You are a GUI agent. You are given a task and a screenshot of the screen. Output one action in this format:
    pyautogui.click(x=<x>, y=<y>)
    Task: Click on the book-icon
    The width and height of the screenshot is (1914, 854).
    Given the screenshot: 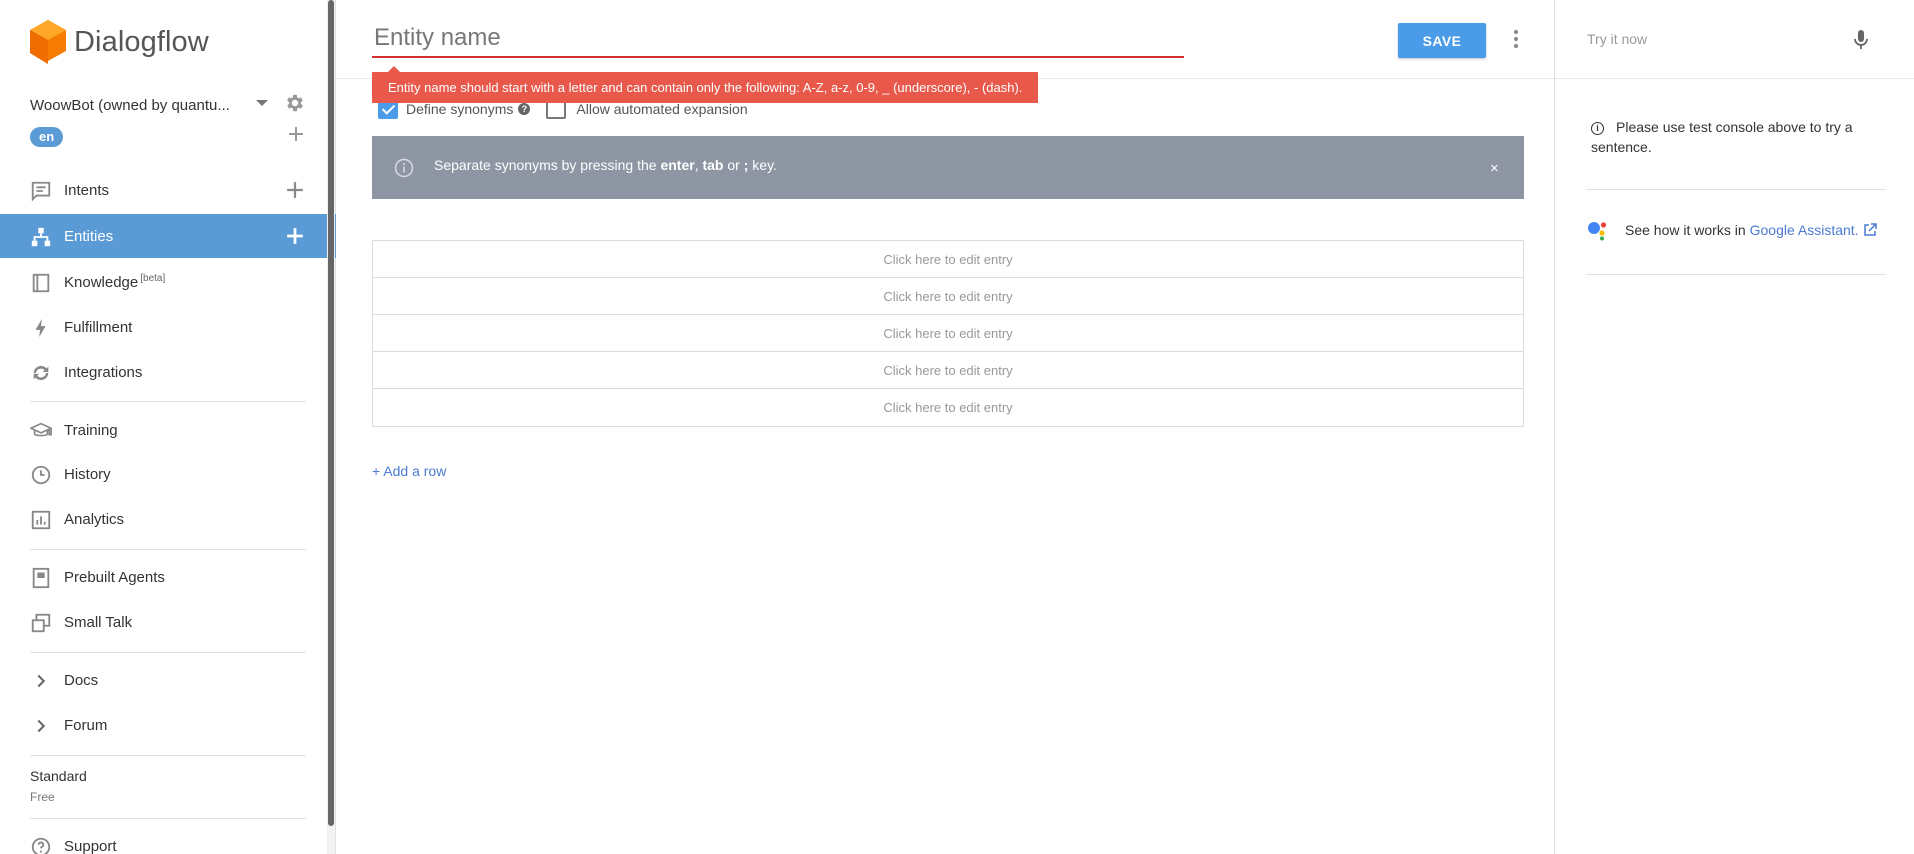 What is the action you would take?
    pyautogui.click(x=41, y=283)
    